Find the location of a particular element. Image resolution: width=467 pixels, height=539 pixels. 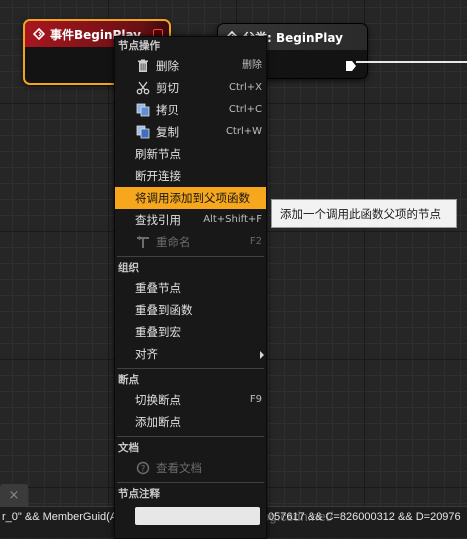

bottom-panel-tab: × is located at coordinates (14, 495).